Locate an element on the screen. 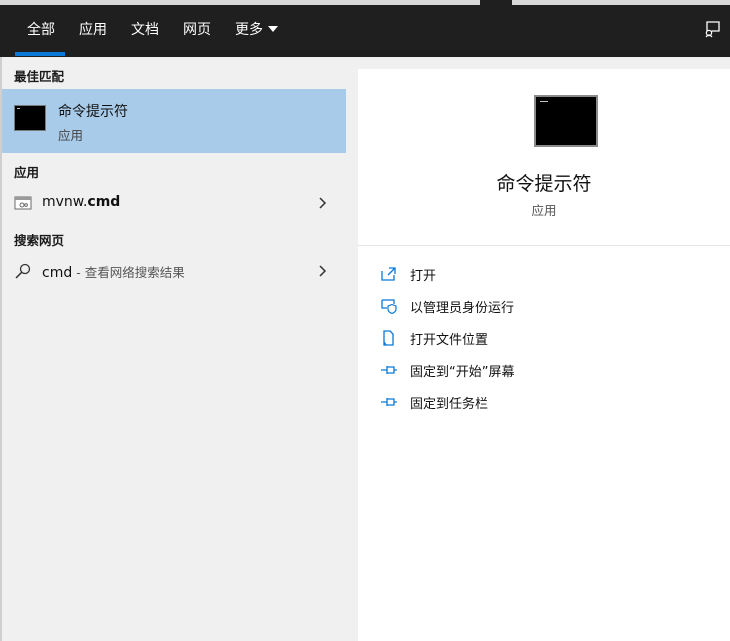  web-search-query: cmd is located at coordinates (57, 273).